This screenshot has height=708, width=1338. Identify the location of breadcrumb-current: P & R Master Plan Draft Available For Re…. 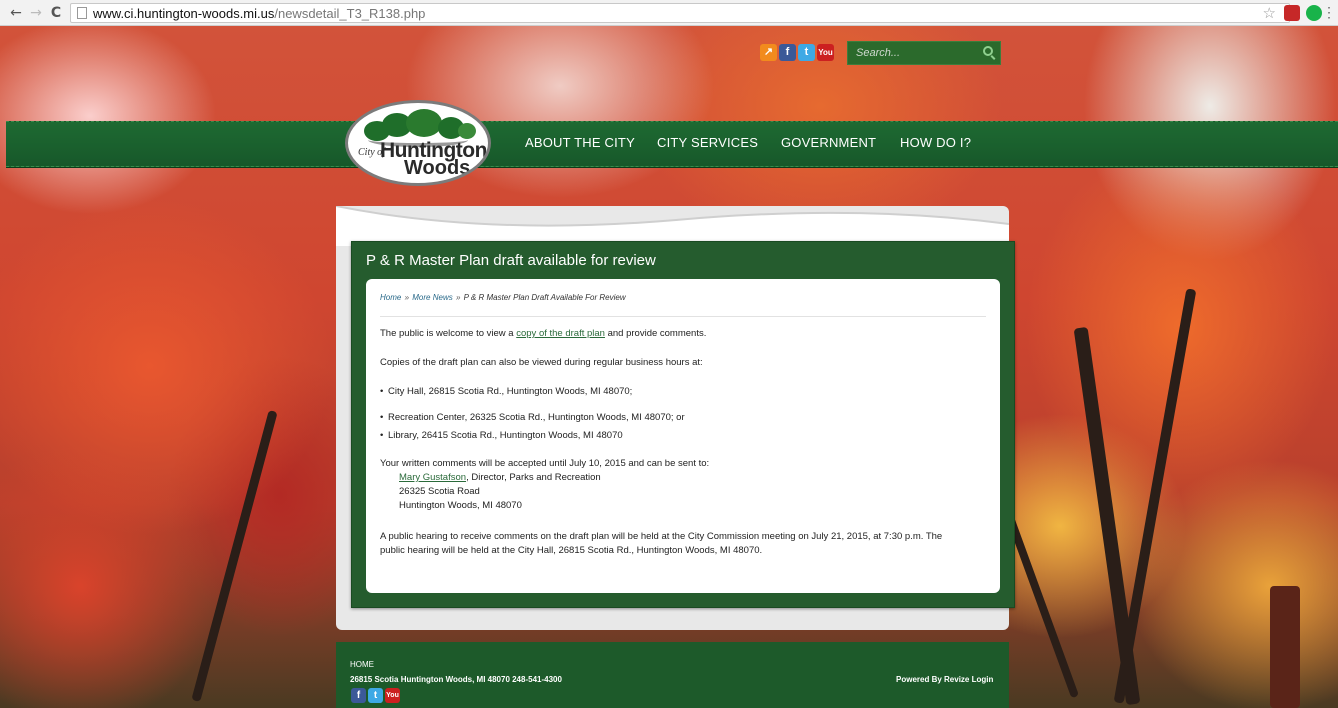
(544, 297).